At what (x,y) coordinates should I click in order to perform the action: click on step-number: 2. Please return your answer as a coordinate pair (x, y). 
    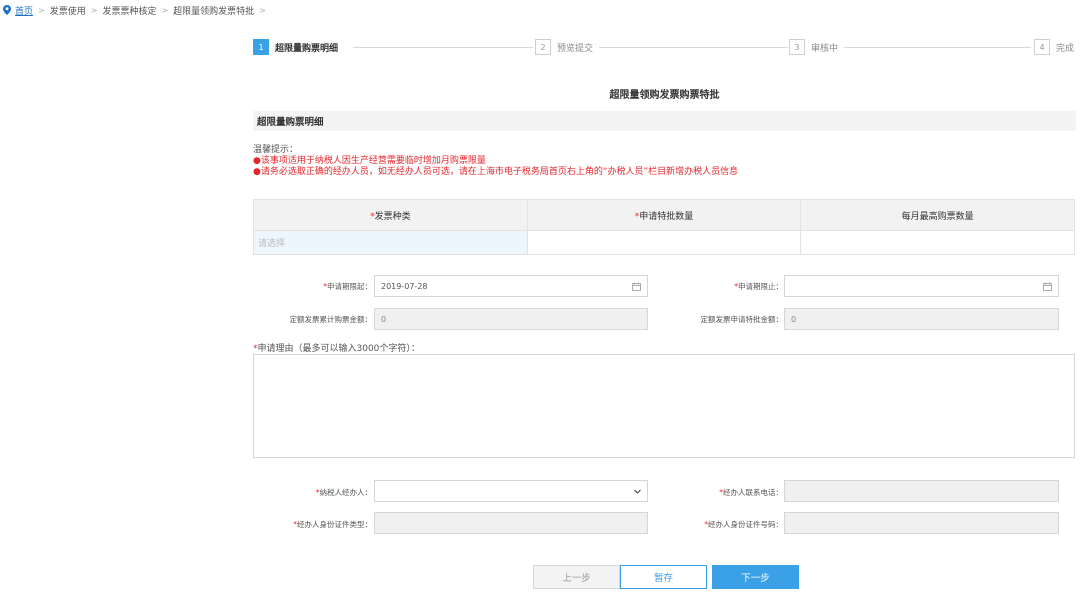
    Looking at the image, I should click on (543, 47).